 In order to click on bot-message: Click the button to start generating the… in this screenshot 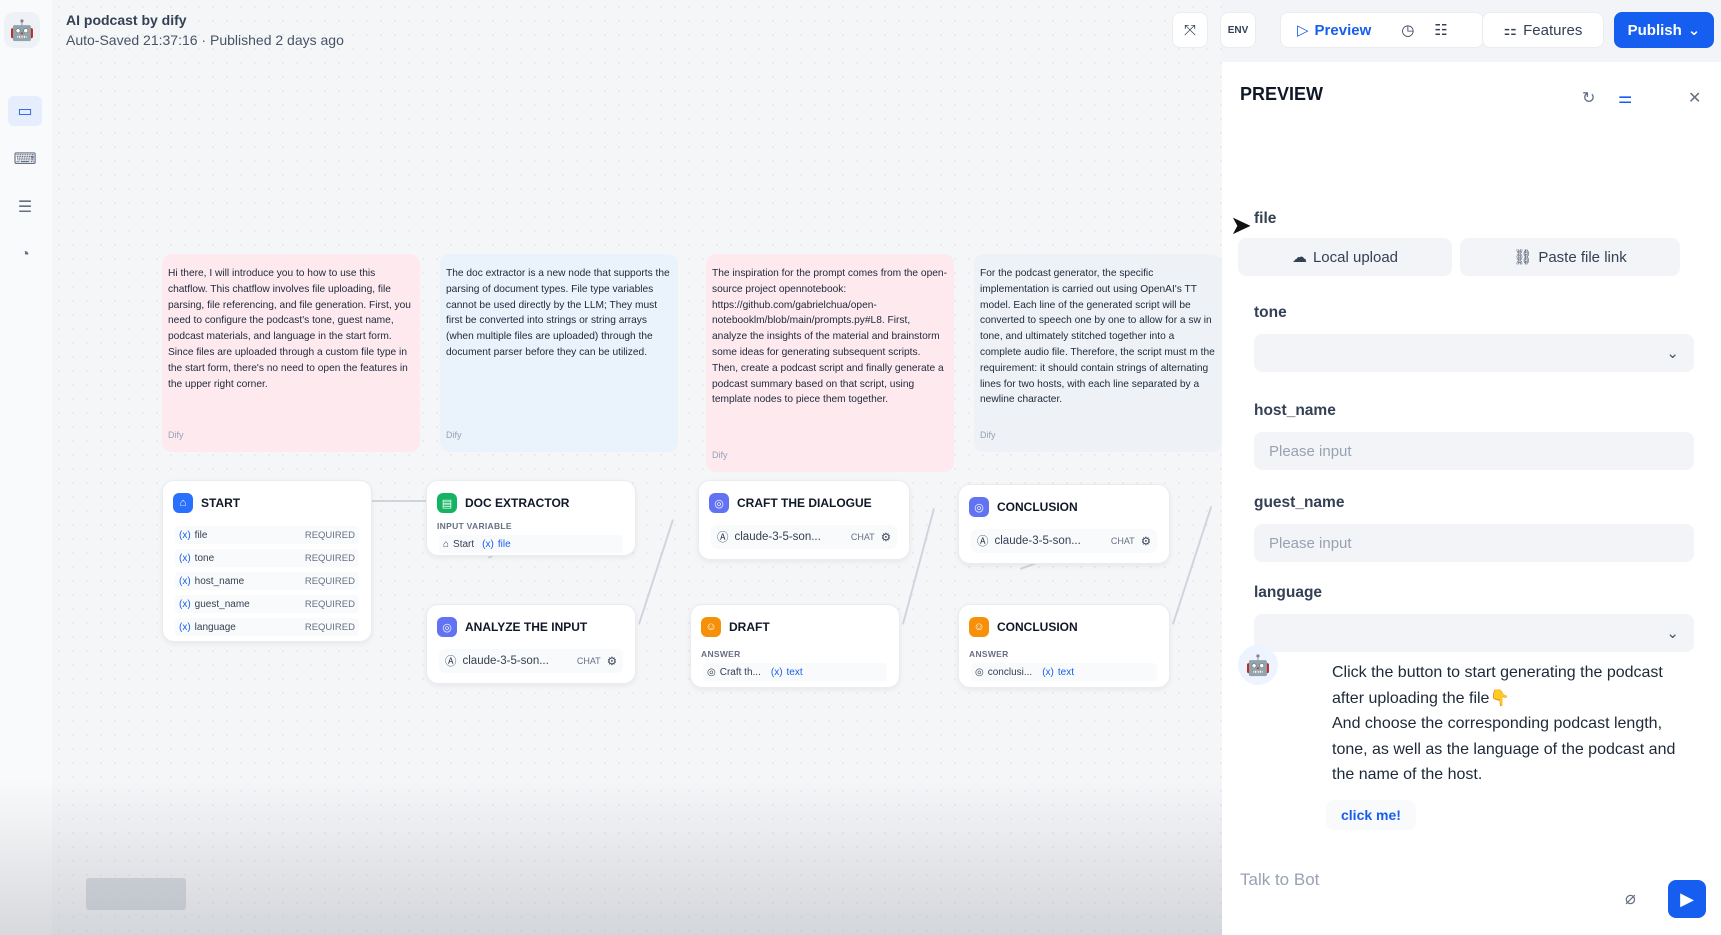, I will do `click(1504, 723)`.